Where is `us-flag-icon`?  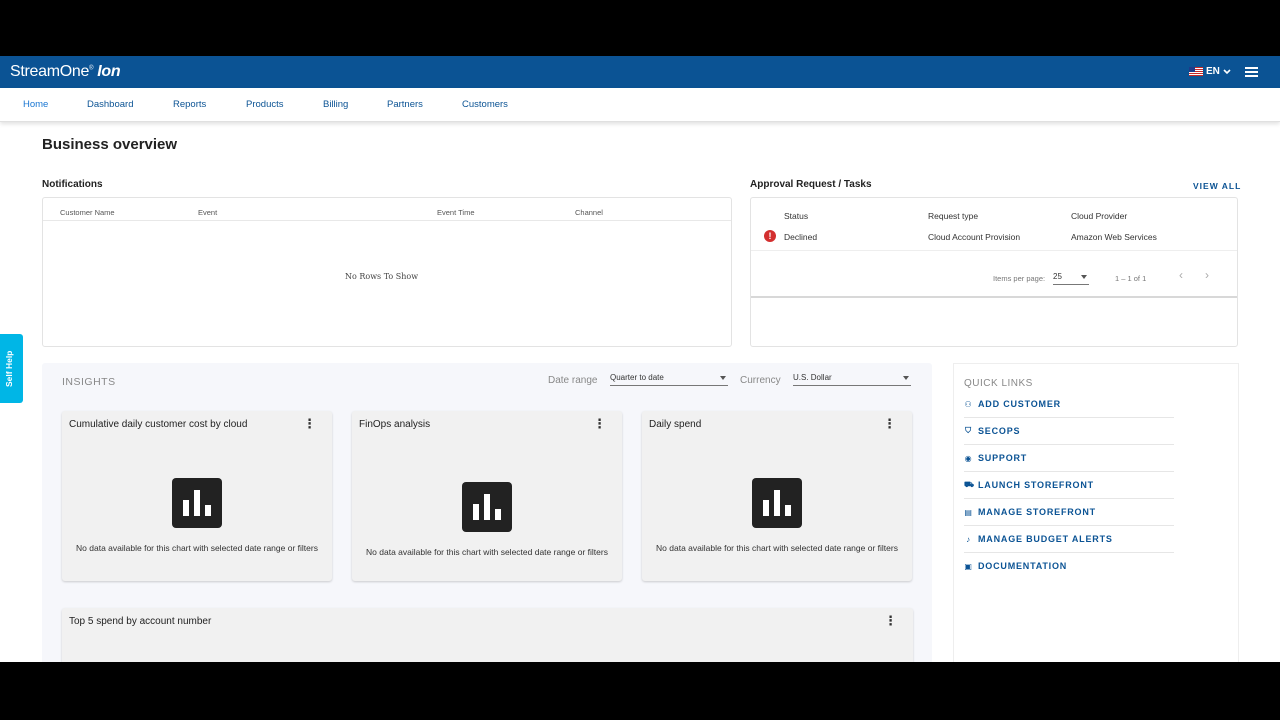
us-flag-icon is located at coordinates (1196, 71).